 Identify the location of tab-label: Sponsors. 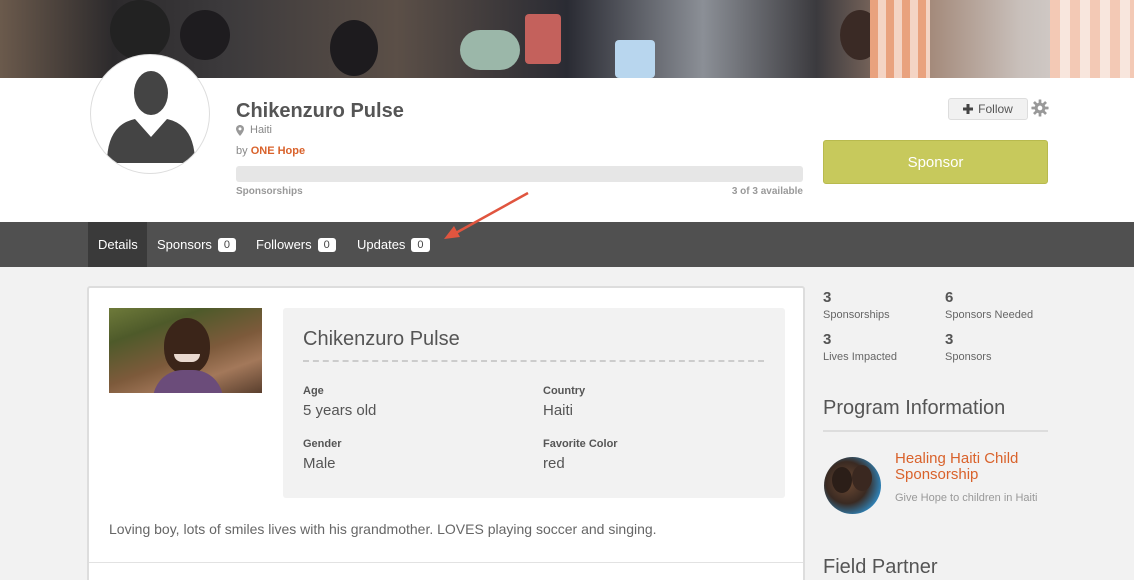
(184, 244).